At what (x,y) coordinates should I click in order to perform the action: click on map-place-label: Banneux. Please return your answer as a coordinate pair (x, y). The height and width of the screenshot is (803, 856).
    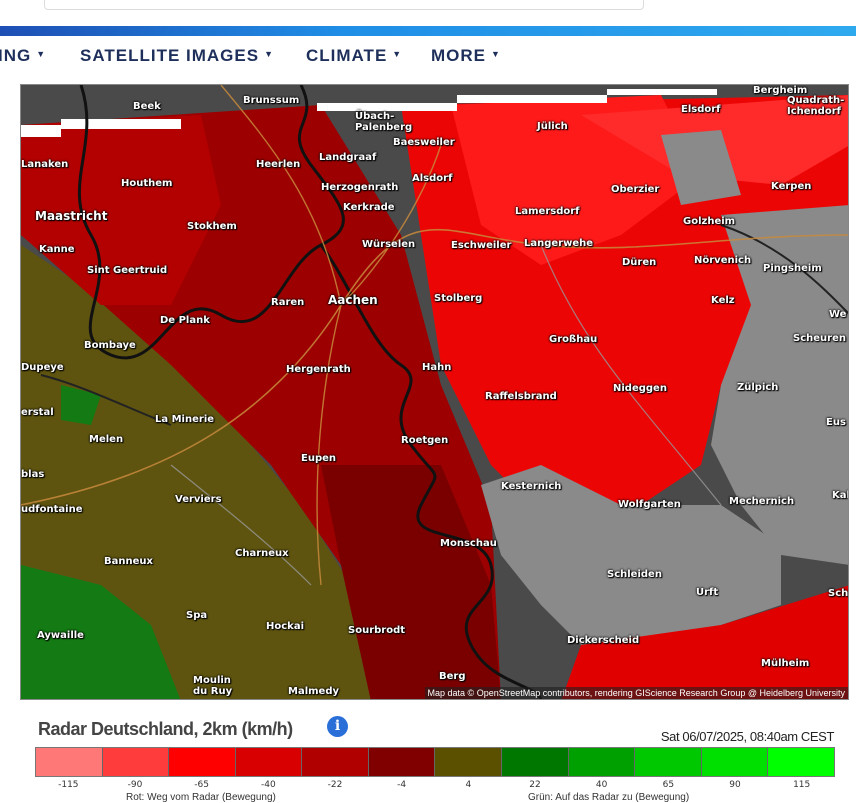
    Looking at the image, I should click on (128, 561).